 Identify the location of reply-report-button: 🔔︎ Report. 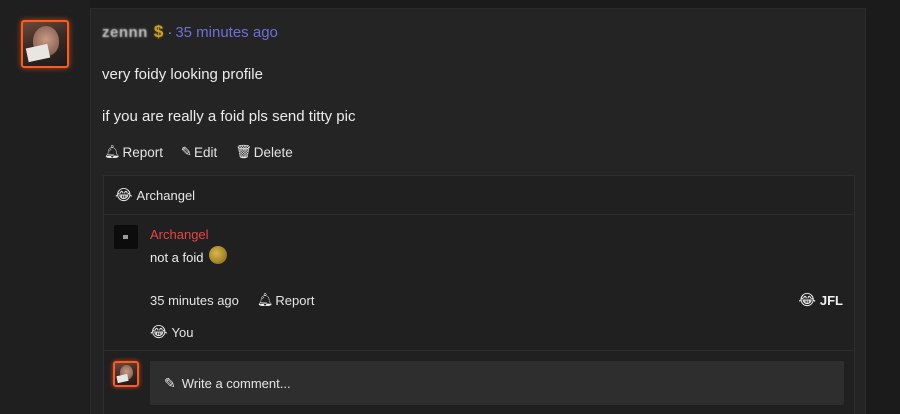
(286, 300).